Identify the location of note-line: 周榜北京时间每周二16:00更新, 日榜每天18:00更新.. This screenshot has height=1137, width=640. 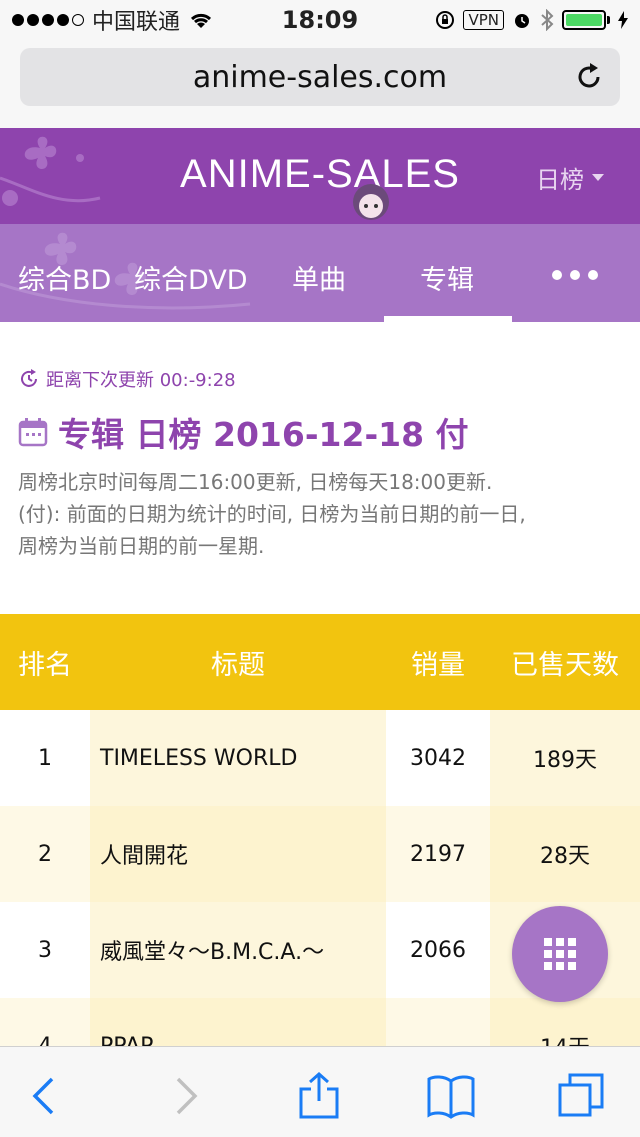
(255, 482).